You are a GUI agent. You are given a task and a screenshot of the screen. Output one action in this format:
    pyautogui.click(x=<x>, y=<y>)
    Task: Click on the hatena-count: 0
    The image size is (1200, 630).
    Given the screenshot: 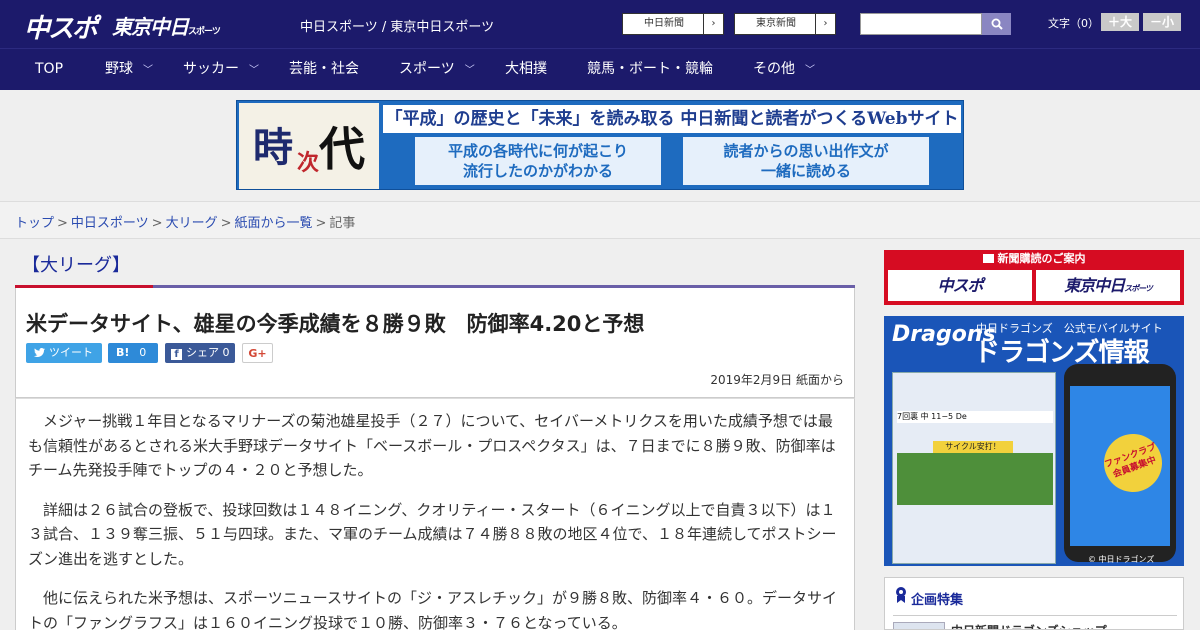 What is the action you would take?
    pyautogui.click(x=143, y=352)
    